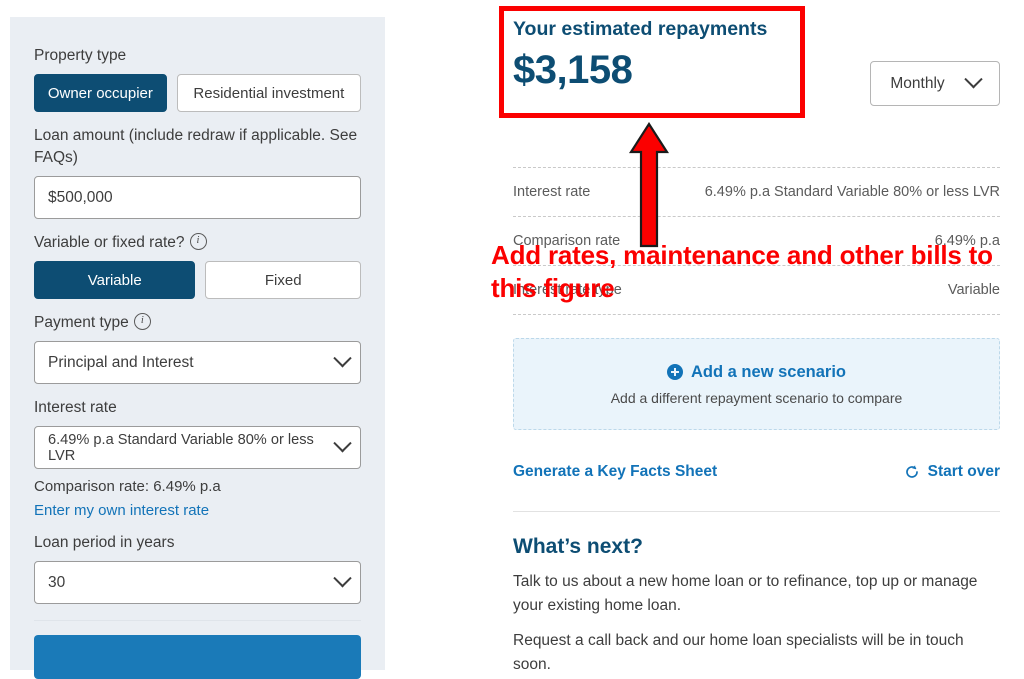 This screenshot has height=679, width=1024. Describe the element at coordinates (121, 362) in the screenshot. I see `payment-type-value: Principal and Interest` at that location.